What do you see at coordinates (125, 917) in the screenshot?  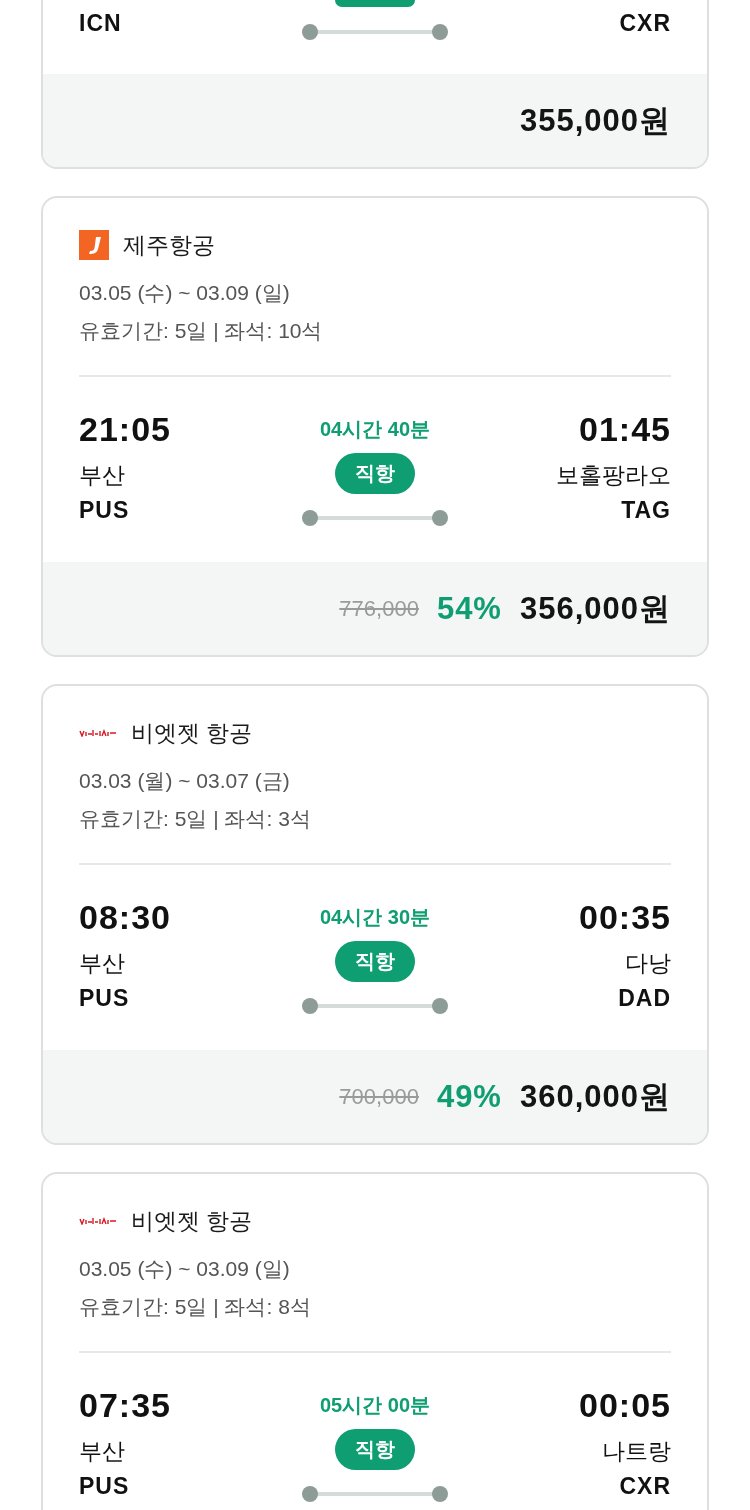 I see `departure-time: 08:30` at bounding box center [125, 917].